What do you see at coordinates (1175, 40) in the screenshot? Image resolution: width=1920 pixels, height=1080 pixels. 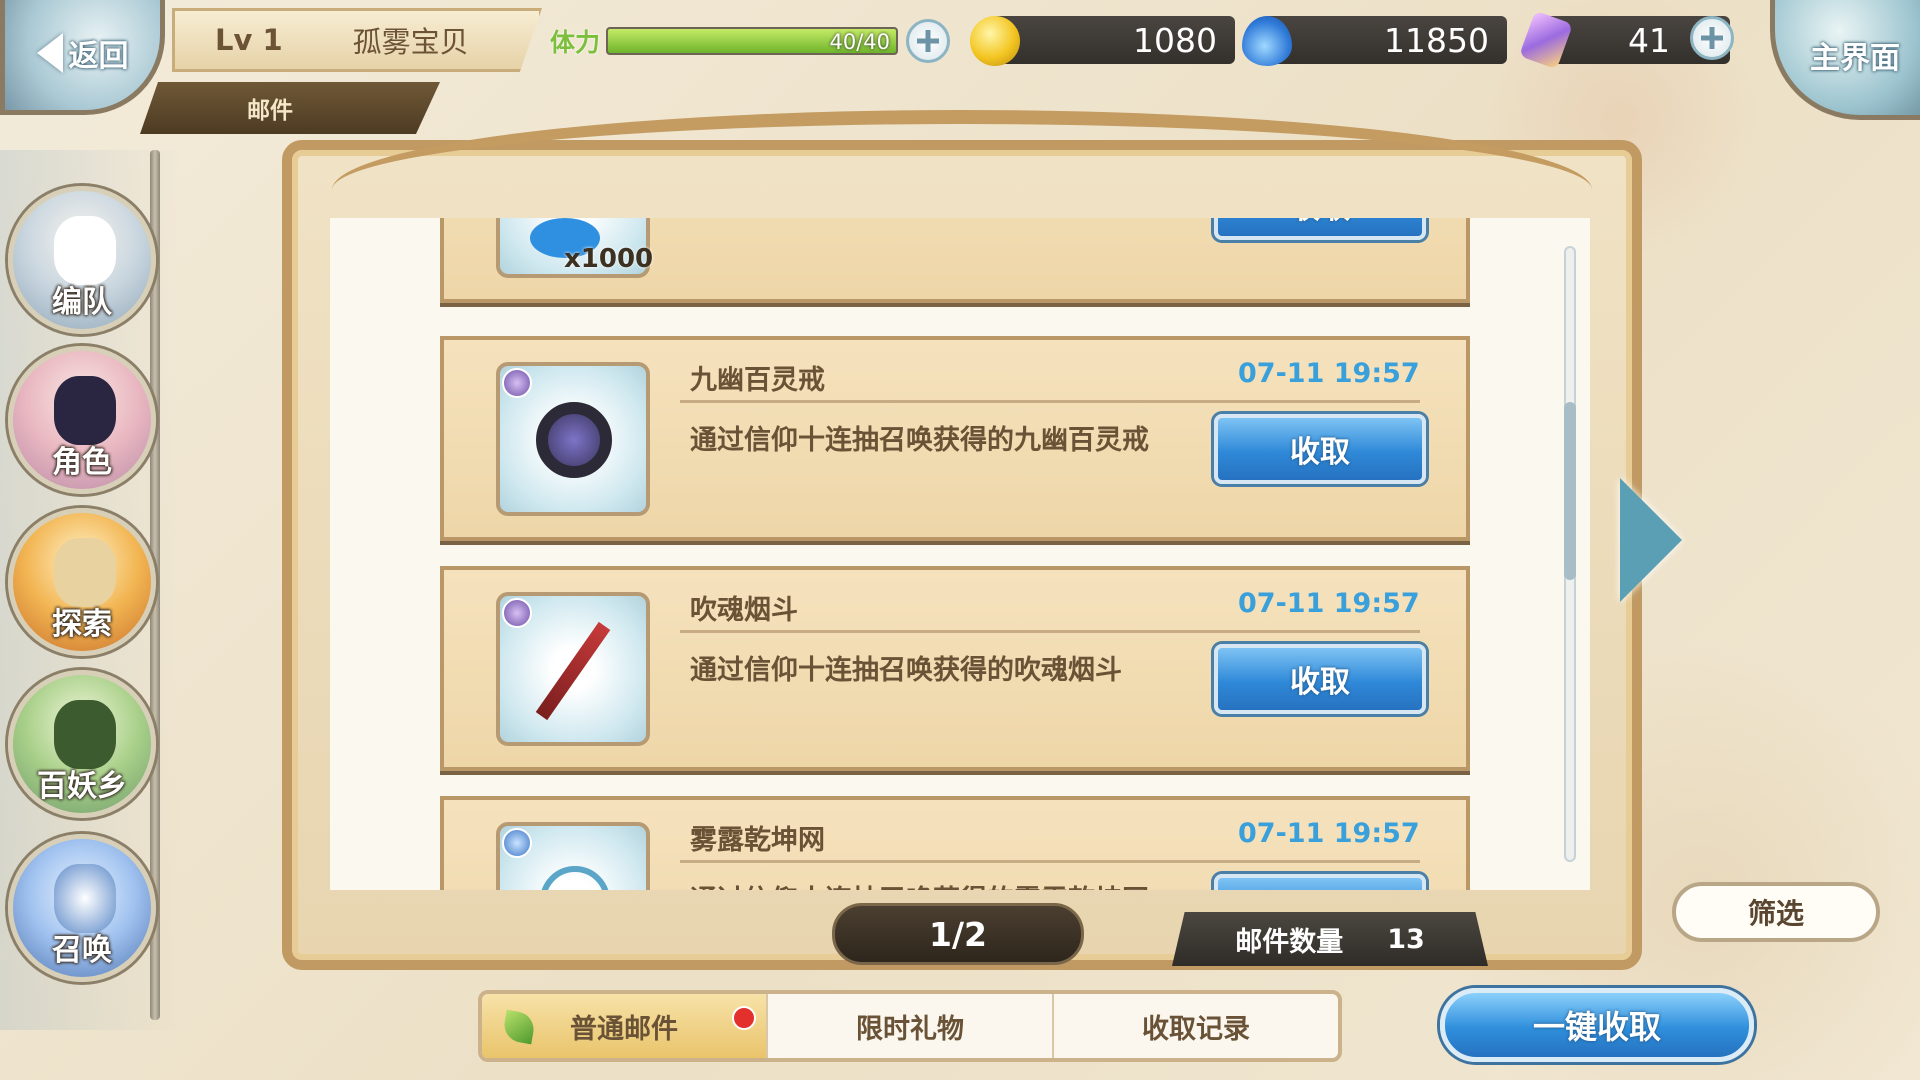 I see `gold-value: 1080` at bounding box center [1175, 40].